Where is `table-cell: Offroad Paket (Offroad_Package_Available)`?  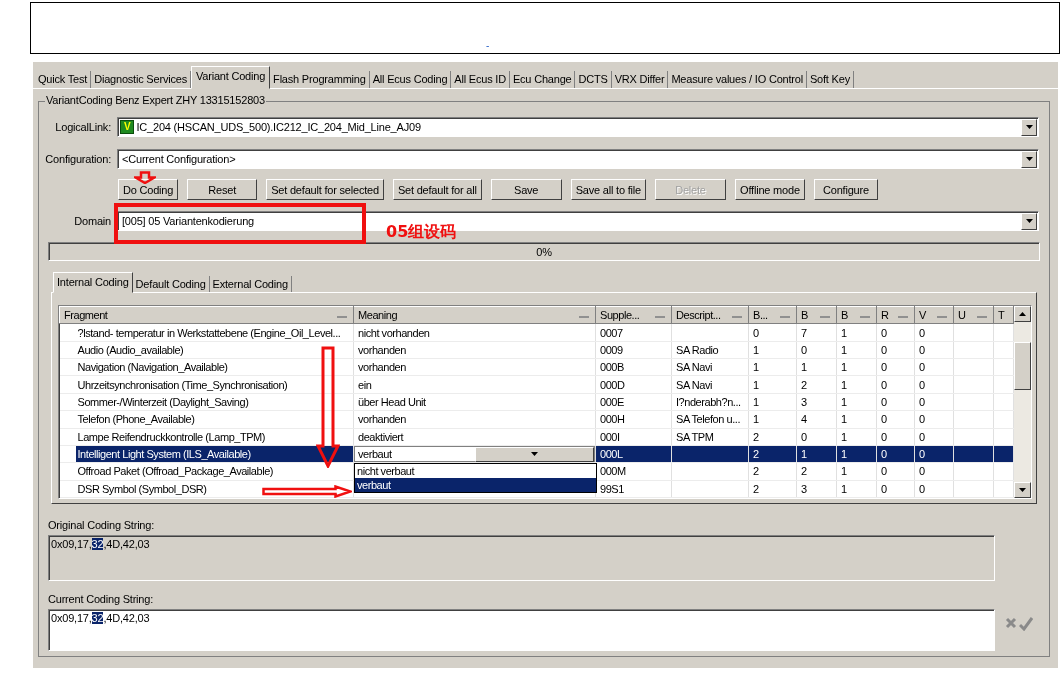
table-cell: Offroad Paket (Offroad_Package_Available) is located at coordinates (214, 471).